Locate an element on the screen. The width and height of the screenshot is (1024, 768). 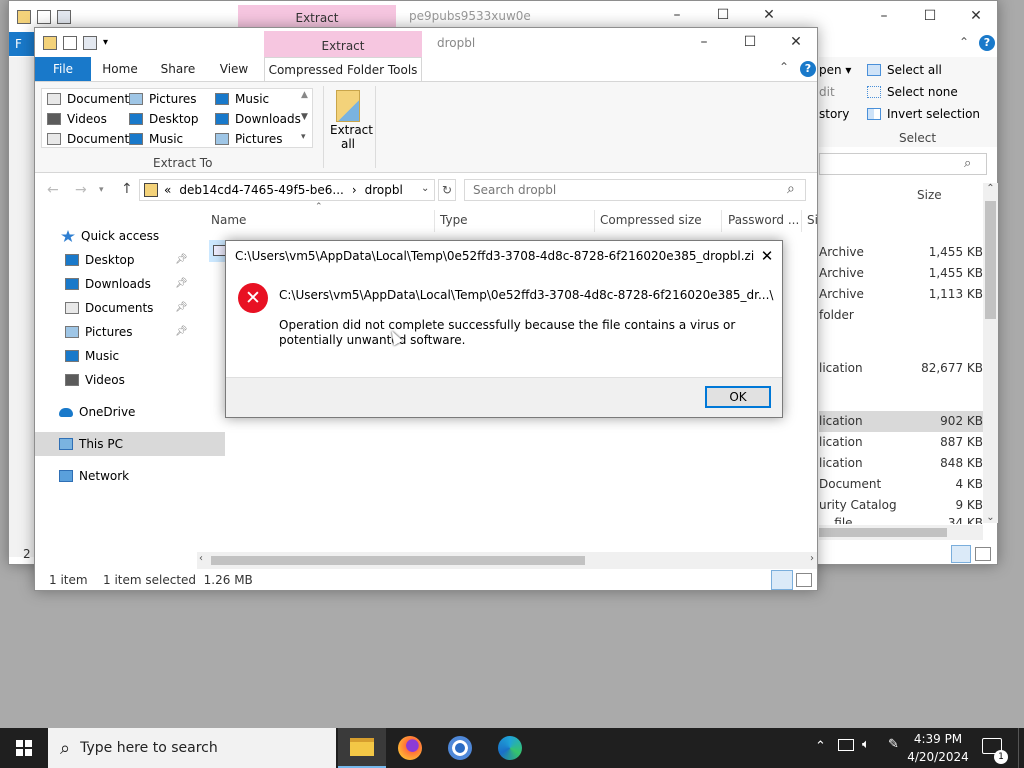
large-icons-view-icon is located at coordinates (804, 580).